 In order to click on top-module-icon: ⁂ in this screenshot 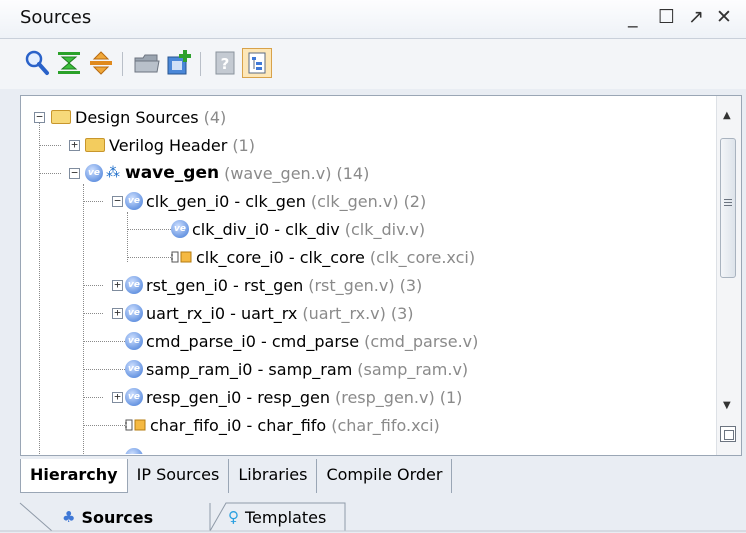, I will do `click(113, 173)`.